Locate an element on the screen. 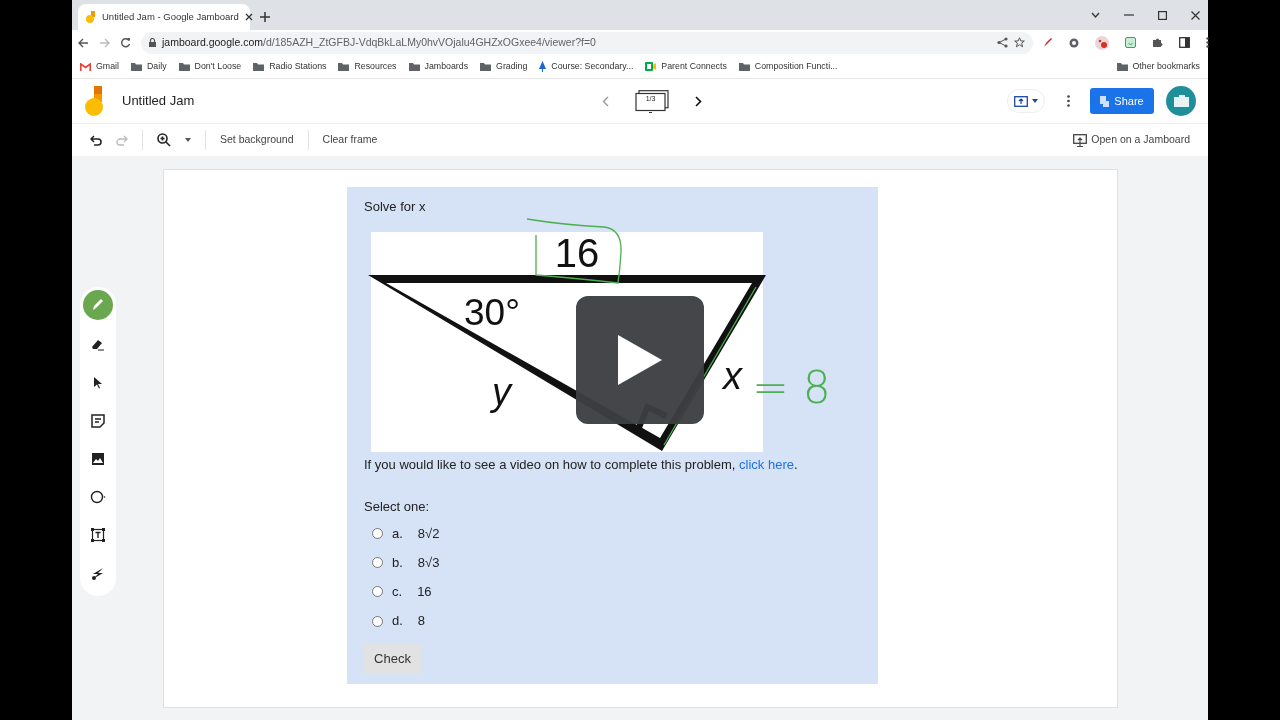 This screenshot has width=1280, height=720. back-icon is located at coordinates (83, 42).